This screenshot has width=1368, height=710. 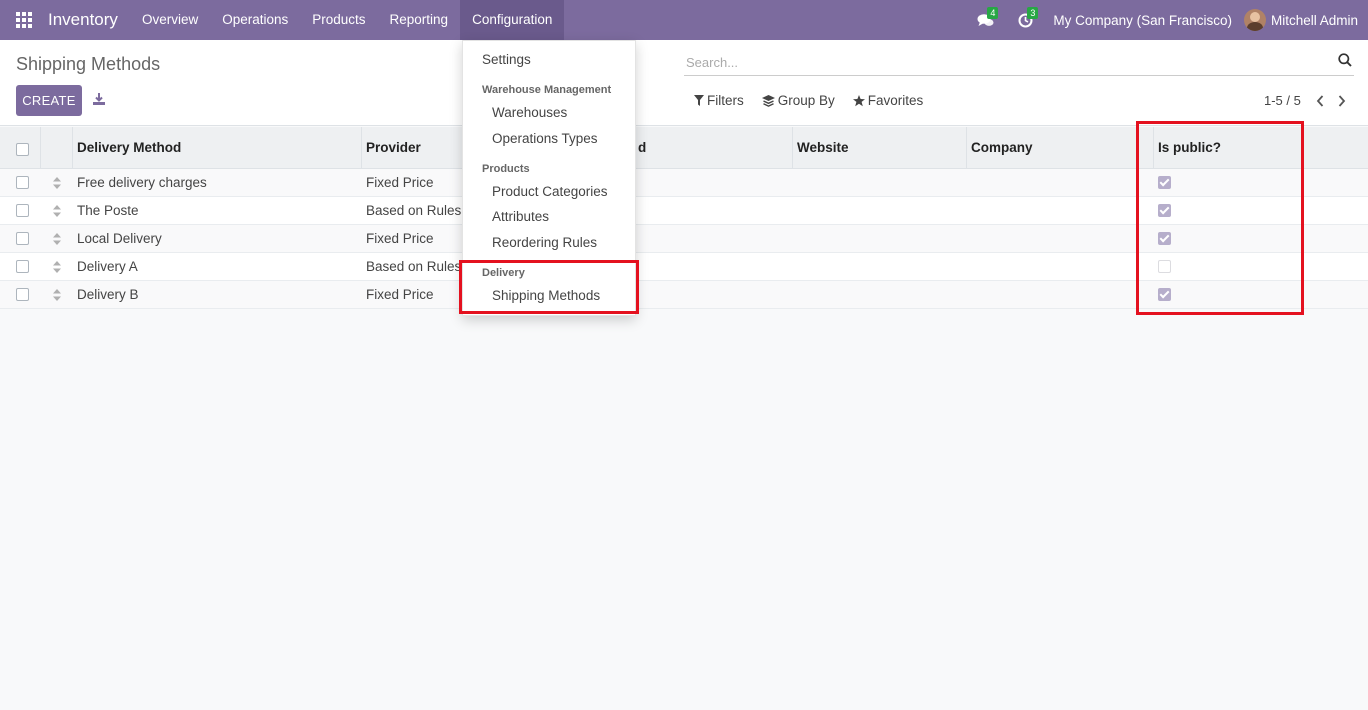 I want to click on menu-reporting: Reporting, so click(x=419, y=20).